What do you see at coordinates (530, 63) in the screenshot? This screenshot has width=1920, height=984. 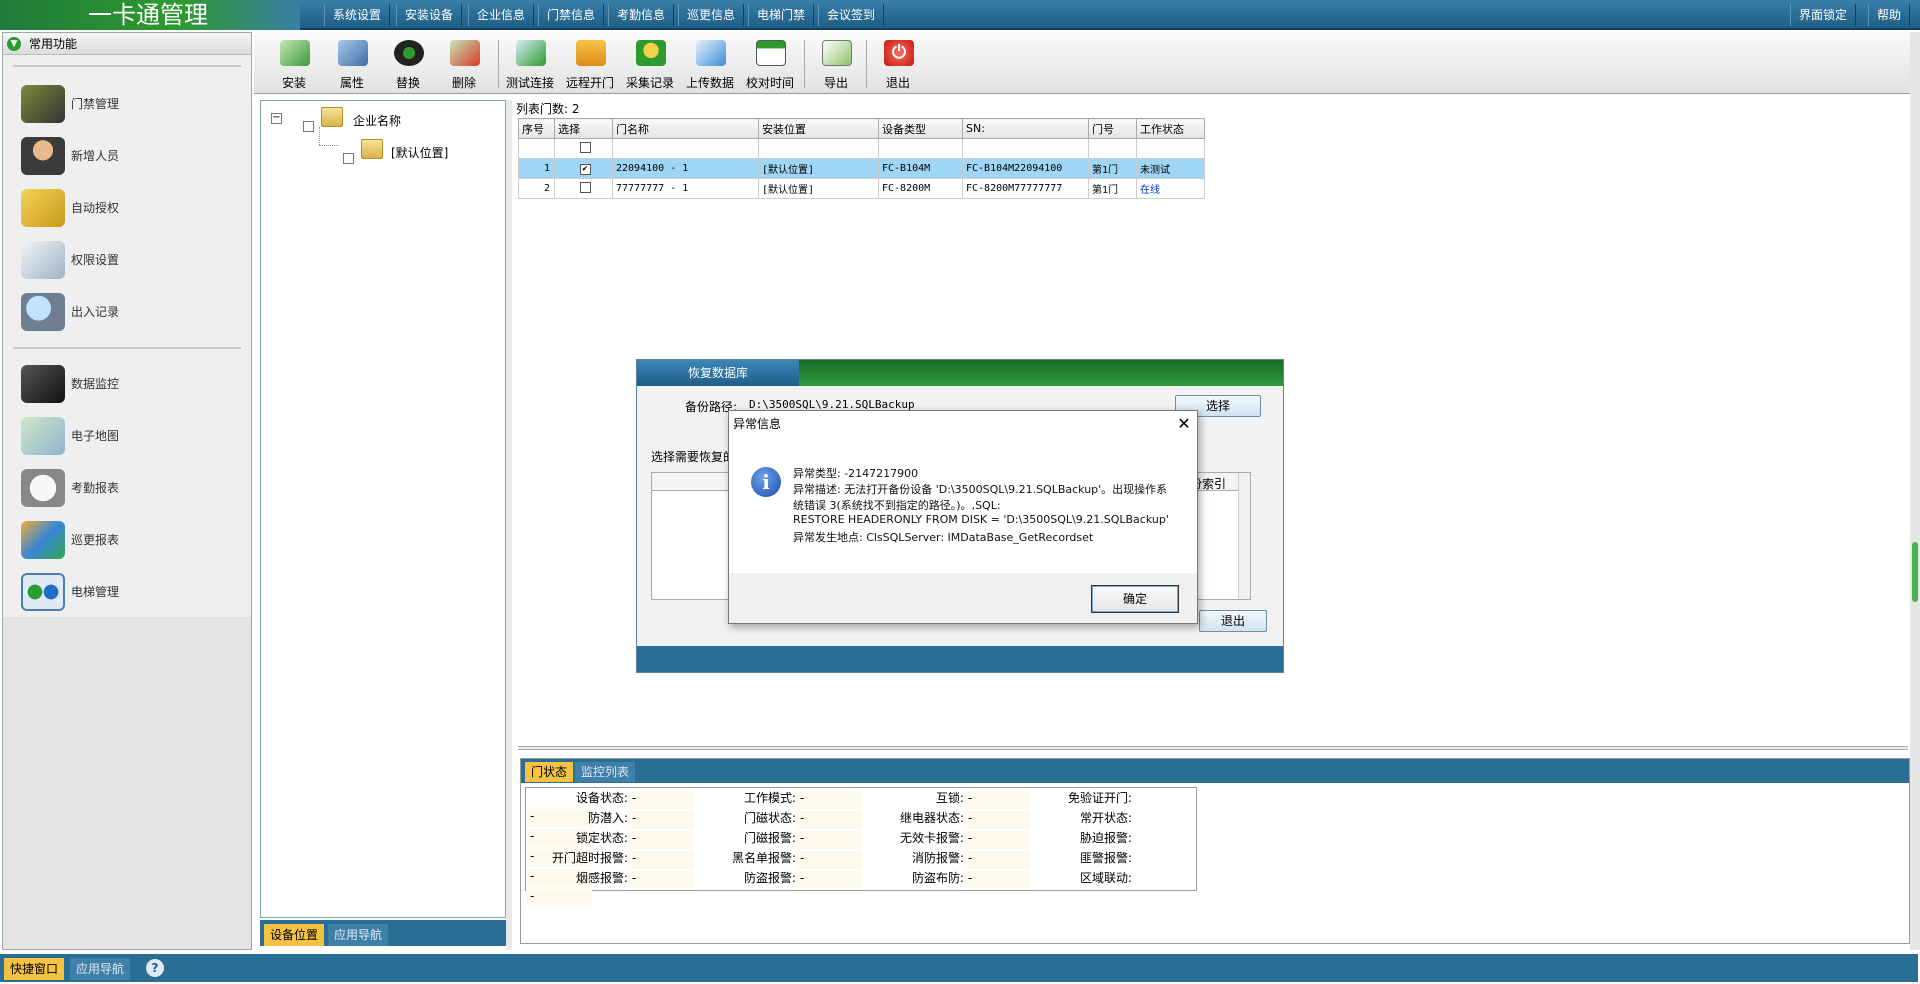 I see `test-connection-button: 测试连接` at bounding box center [530, 63].